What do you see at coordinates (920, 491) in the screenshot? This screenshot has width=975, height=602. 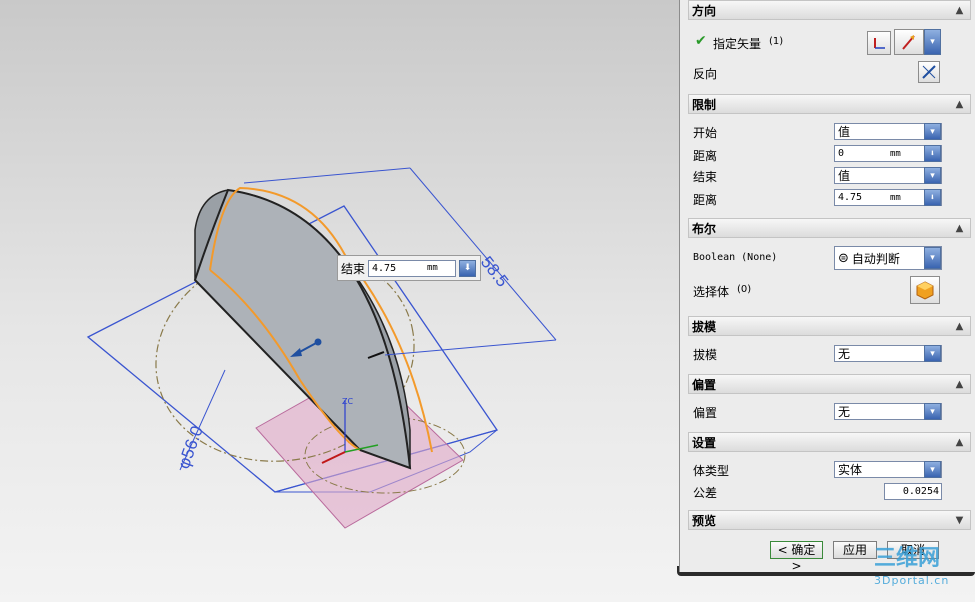 I see `tolerance-value: 0.0254` at bounding box center [920, 491].